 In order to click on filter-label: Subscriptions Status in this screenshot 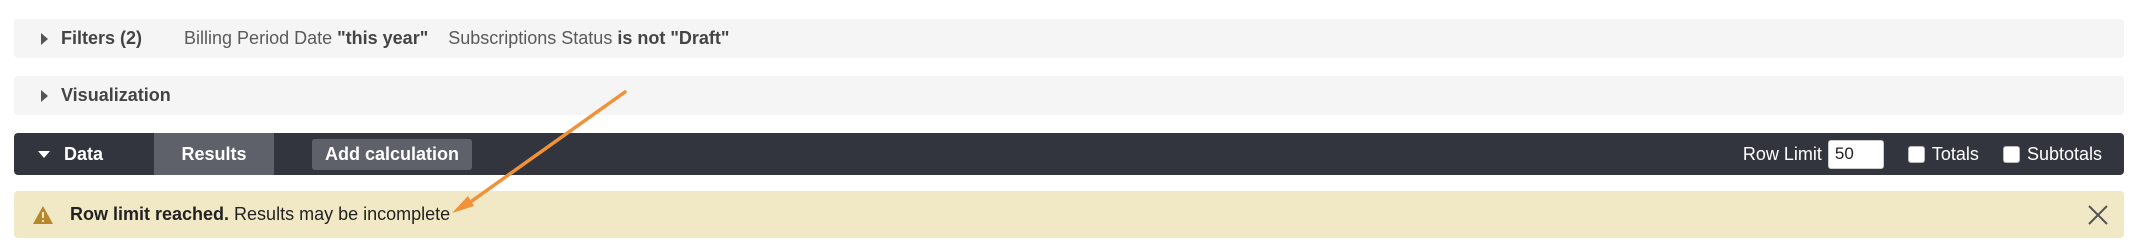, I will do `click(533, 38)`.